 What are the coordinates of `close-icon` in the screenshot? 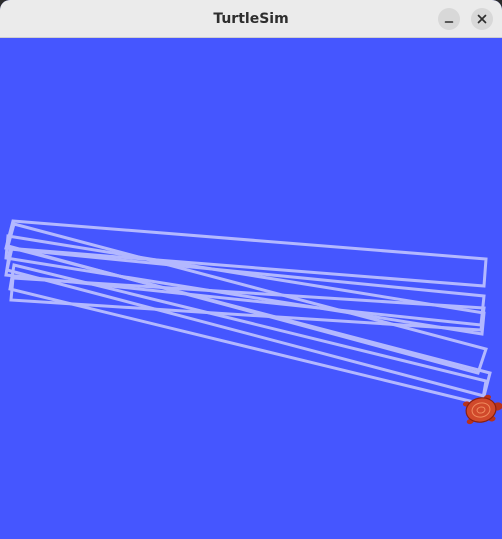 It's located at (482, 19).